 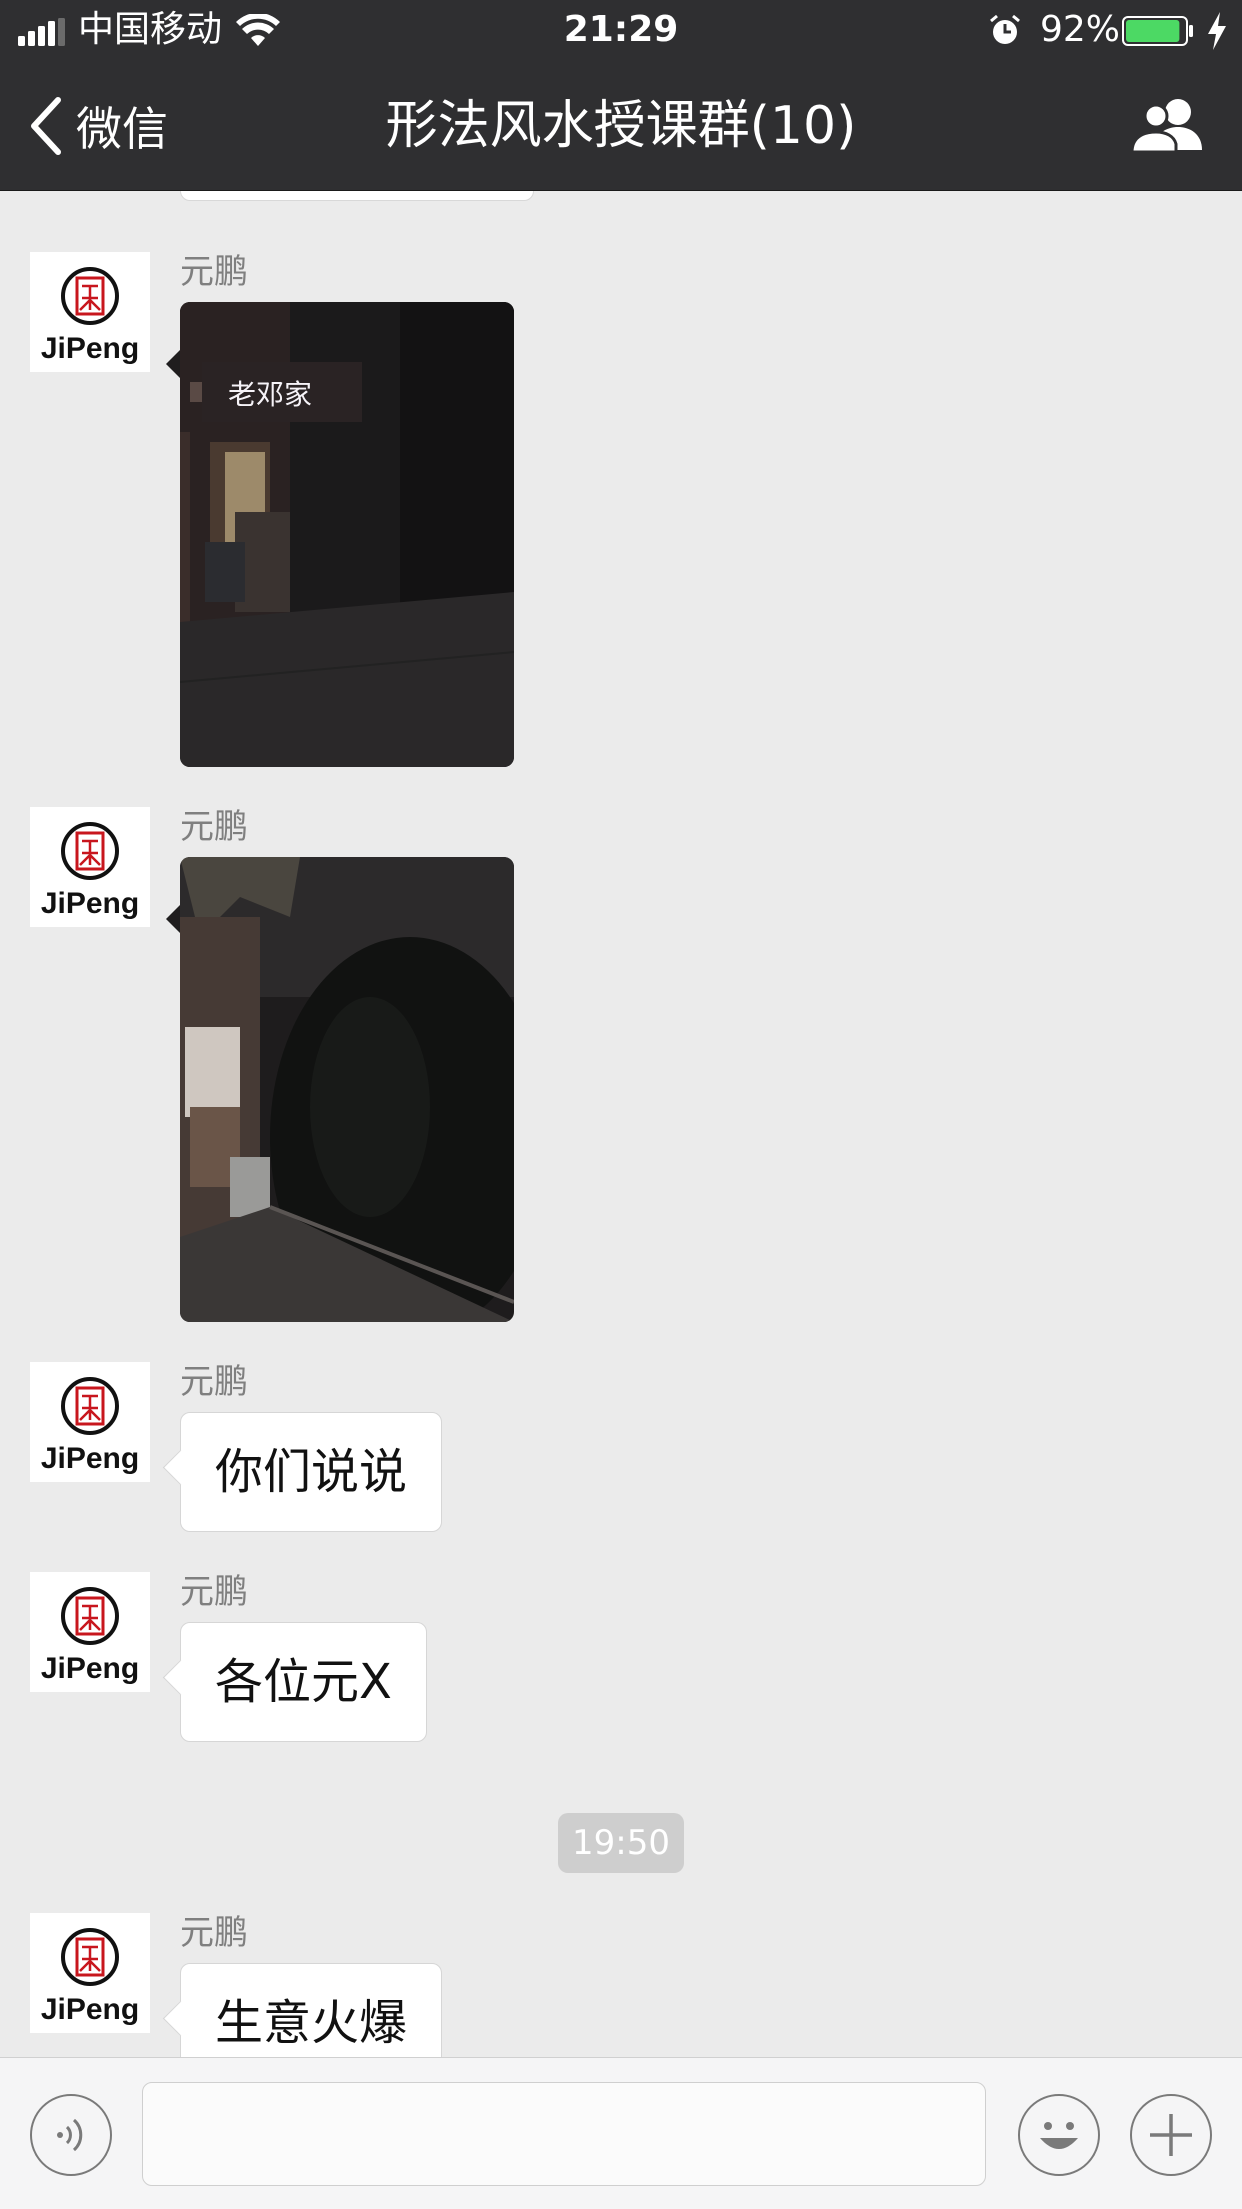 I want to click on text-message-bubble: 各位元X, so click(x=303, y=1682).